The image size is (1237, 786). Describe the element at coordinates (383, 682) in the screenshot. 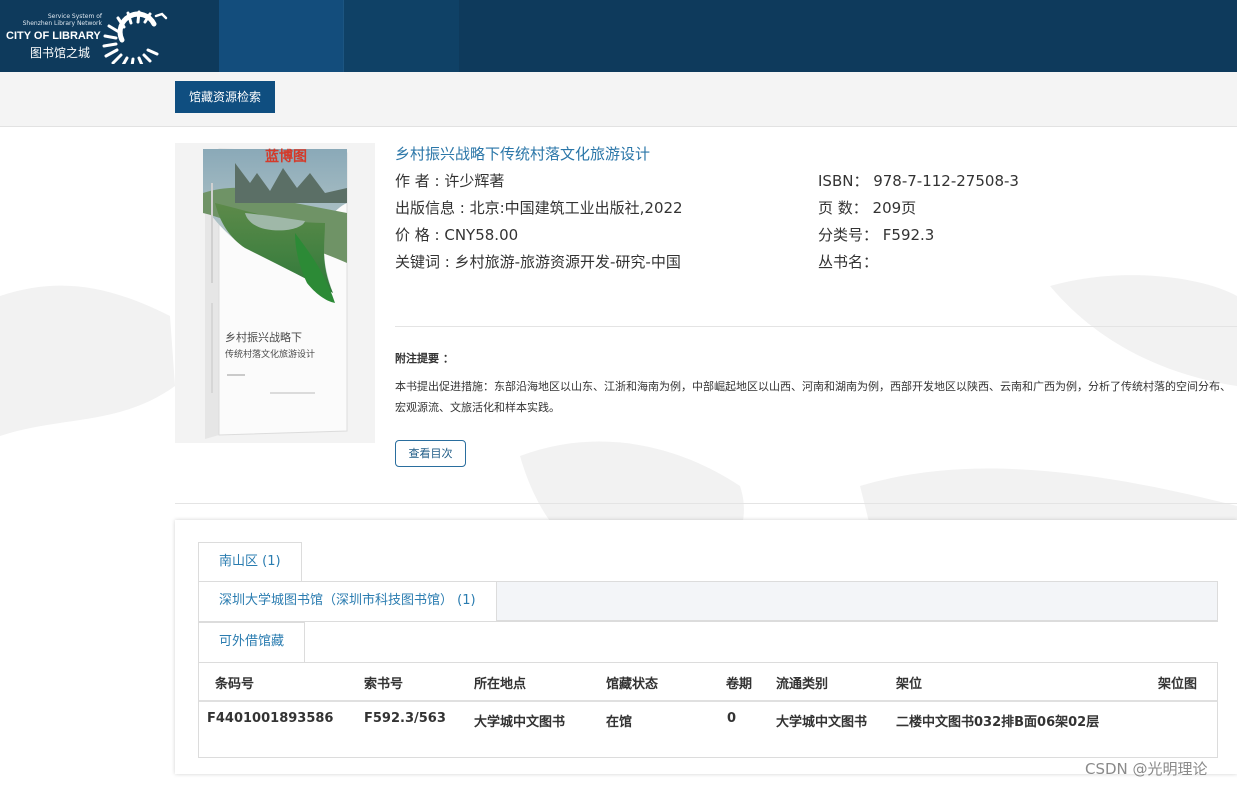

I see `column-header-call-number: 索书号` at that location.